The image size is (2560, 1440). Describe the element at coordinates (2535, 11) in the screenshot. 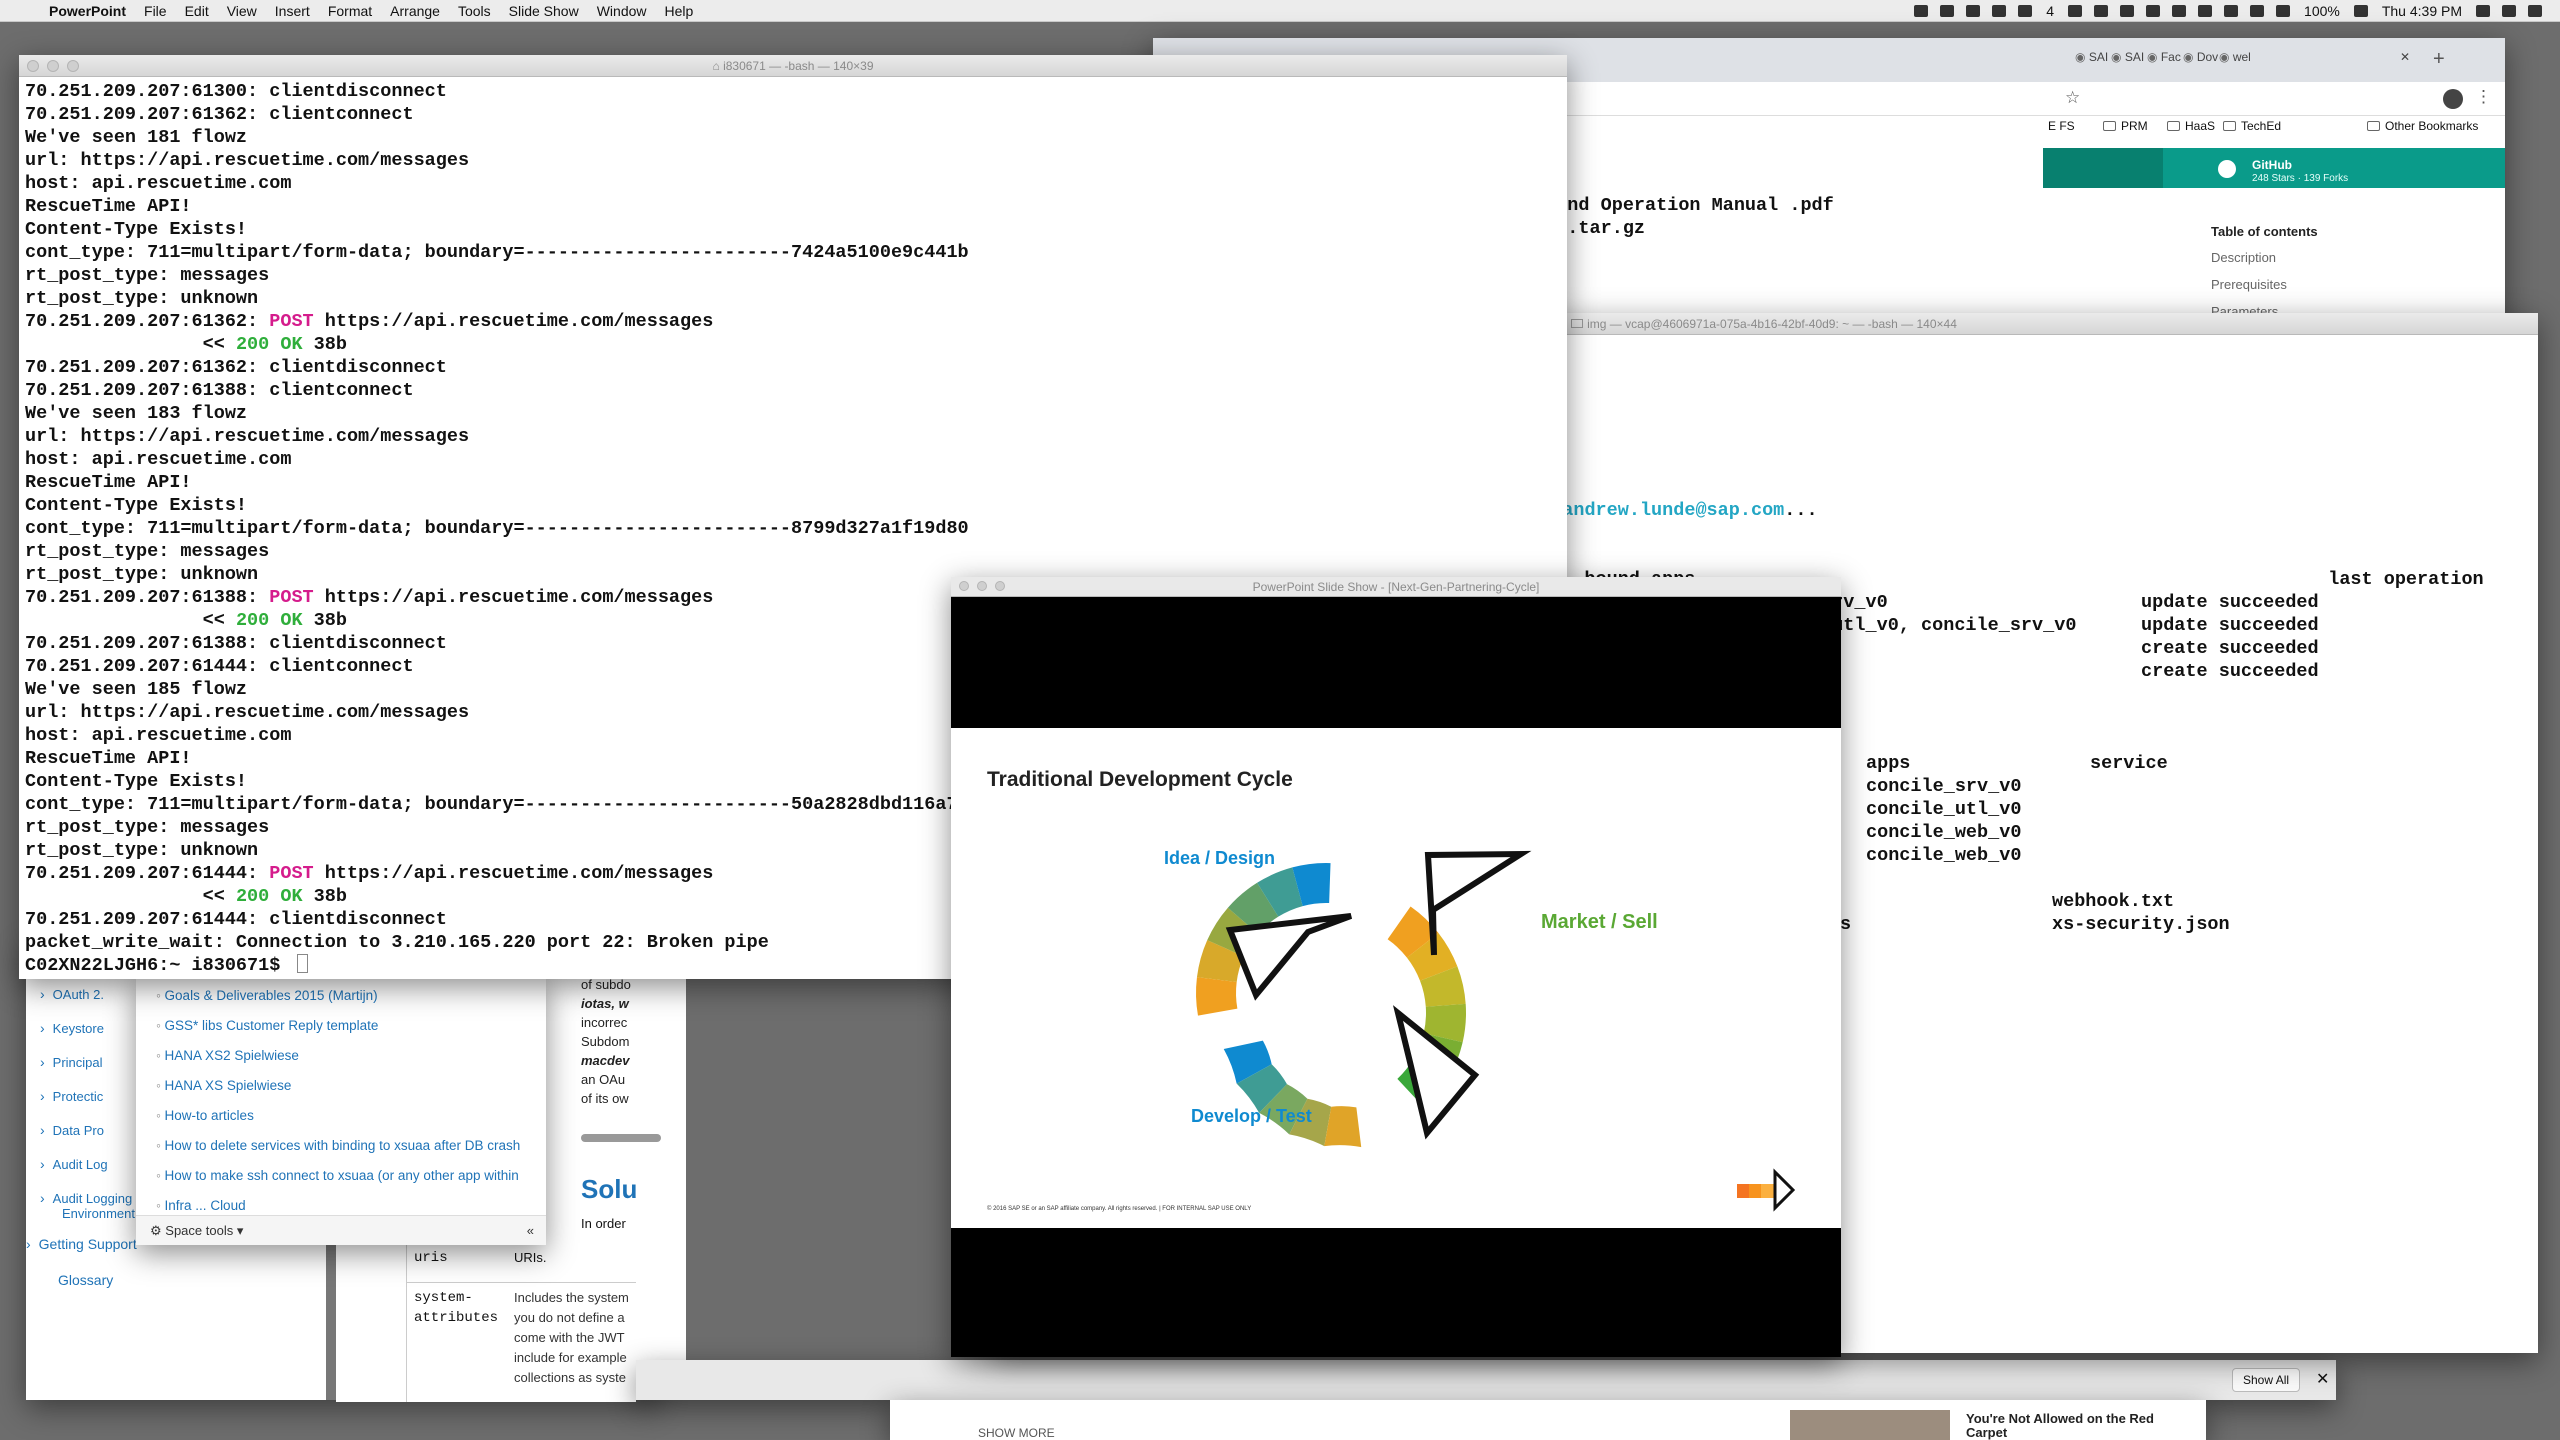

I see `notification-center-icon` at that location.